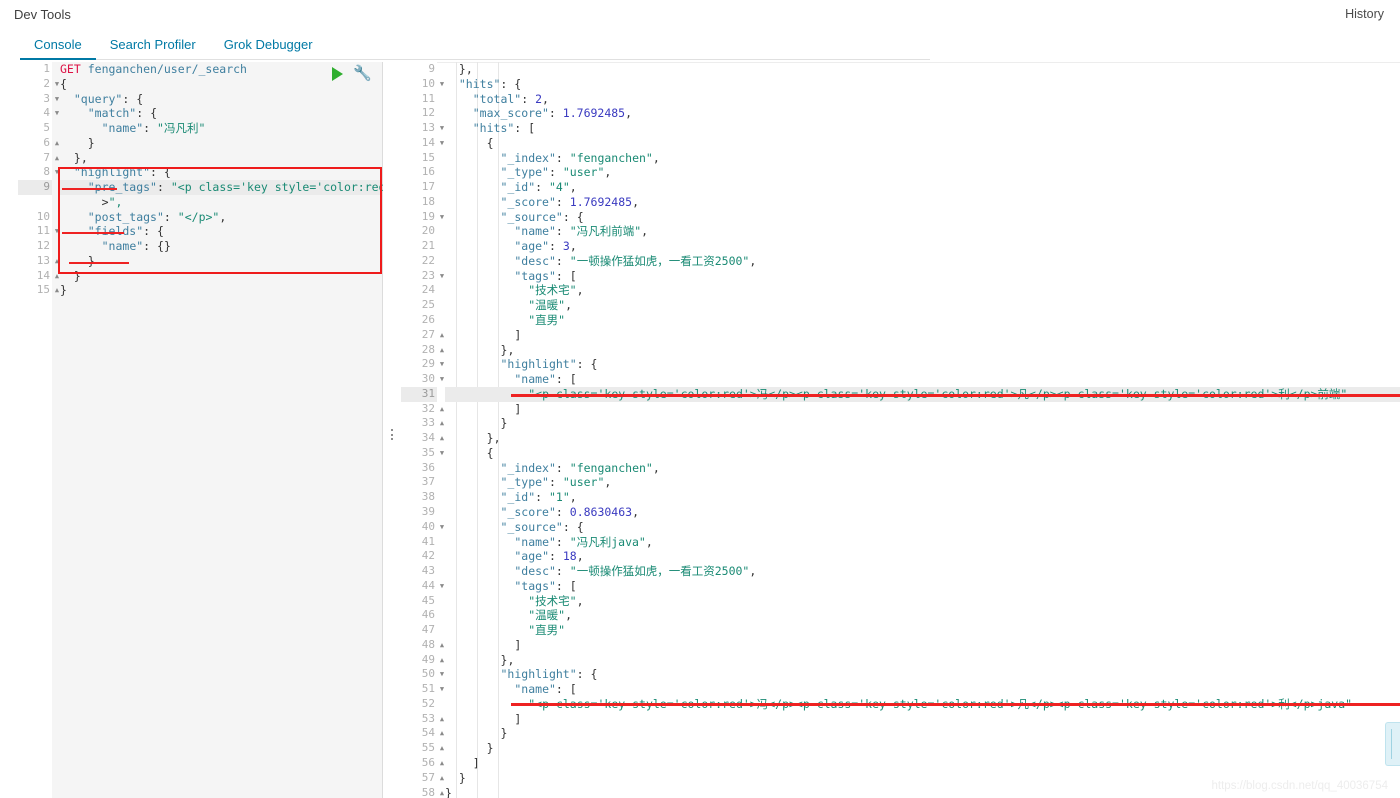 The image size is (1400, 798). Describe the element at coordinates (428, 187) in the screenshot. I see `line-number: 17` at that location.